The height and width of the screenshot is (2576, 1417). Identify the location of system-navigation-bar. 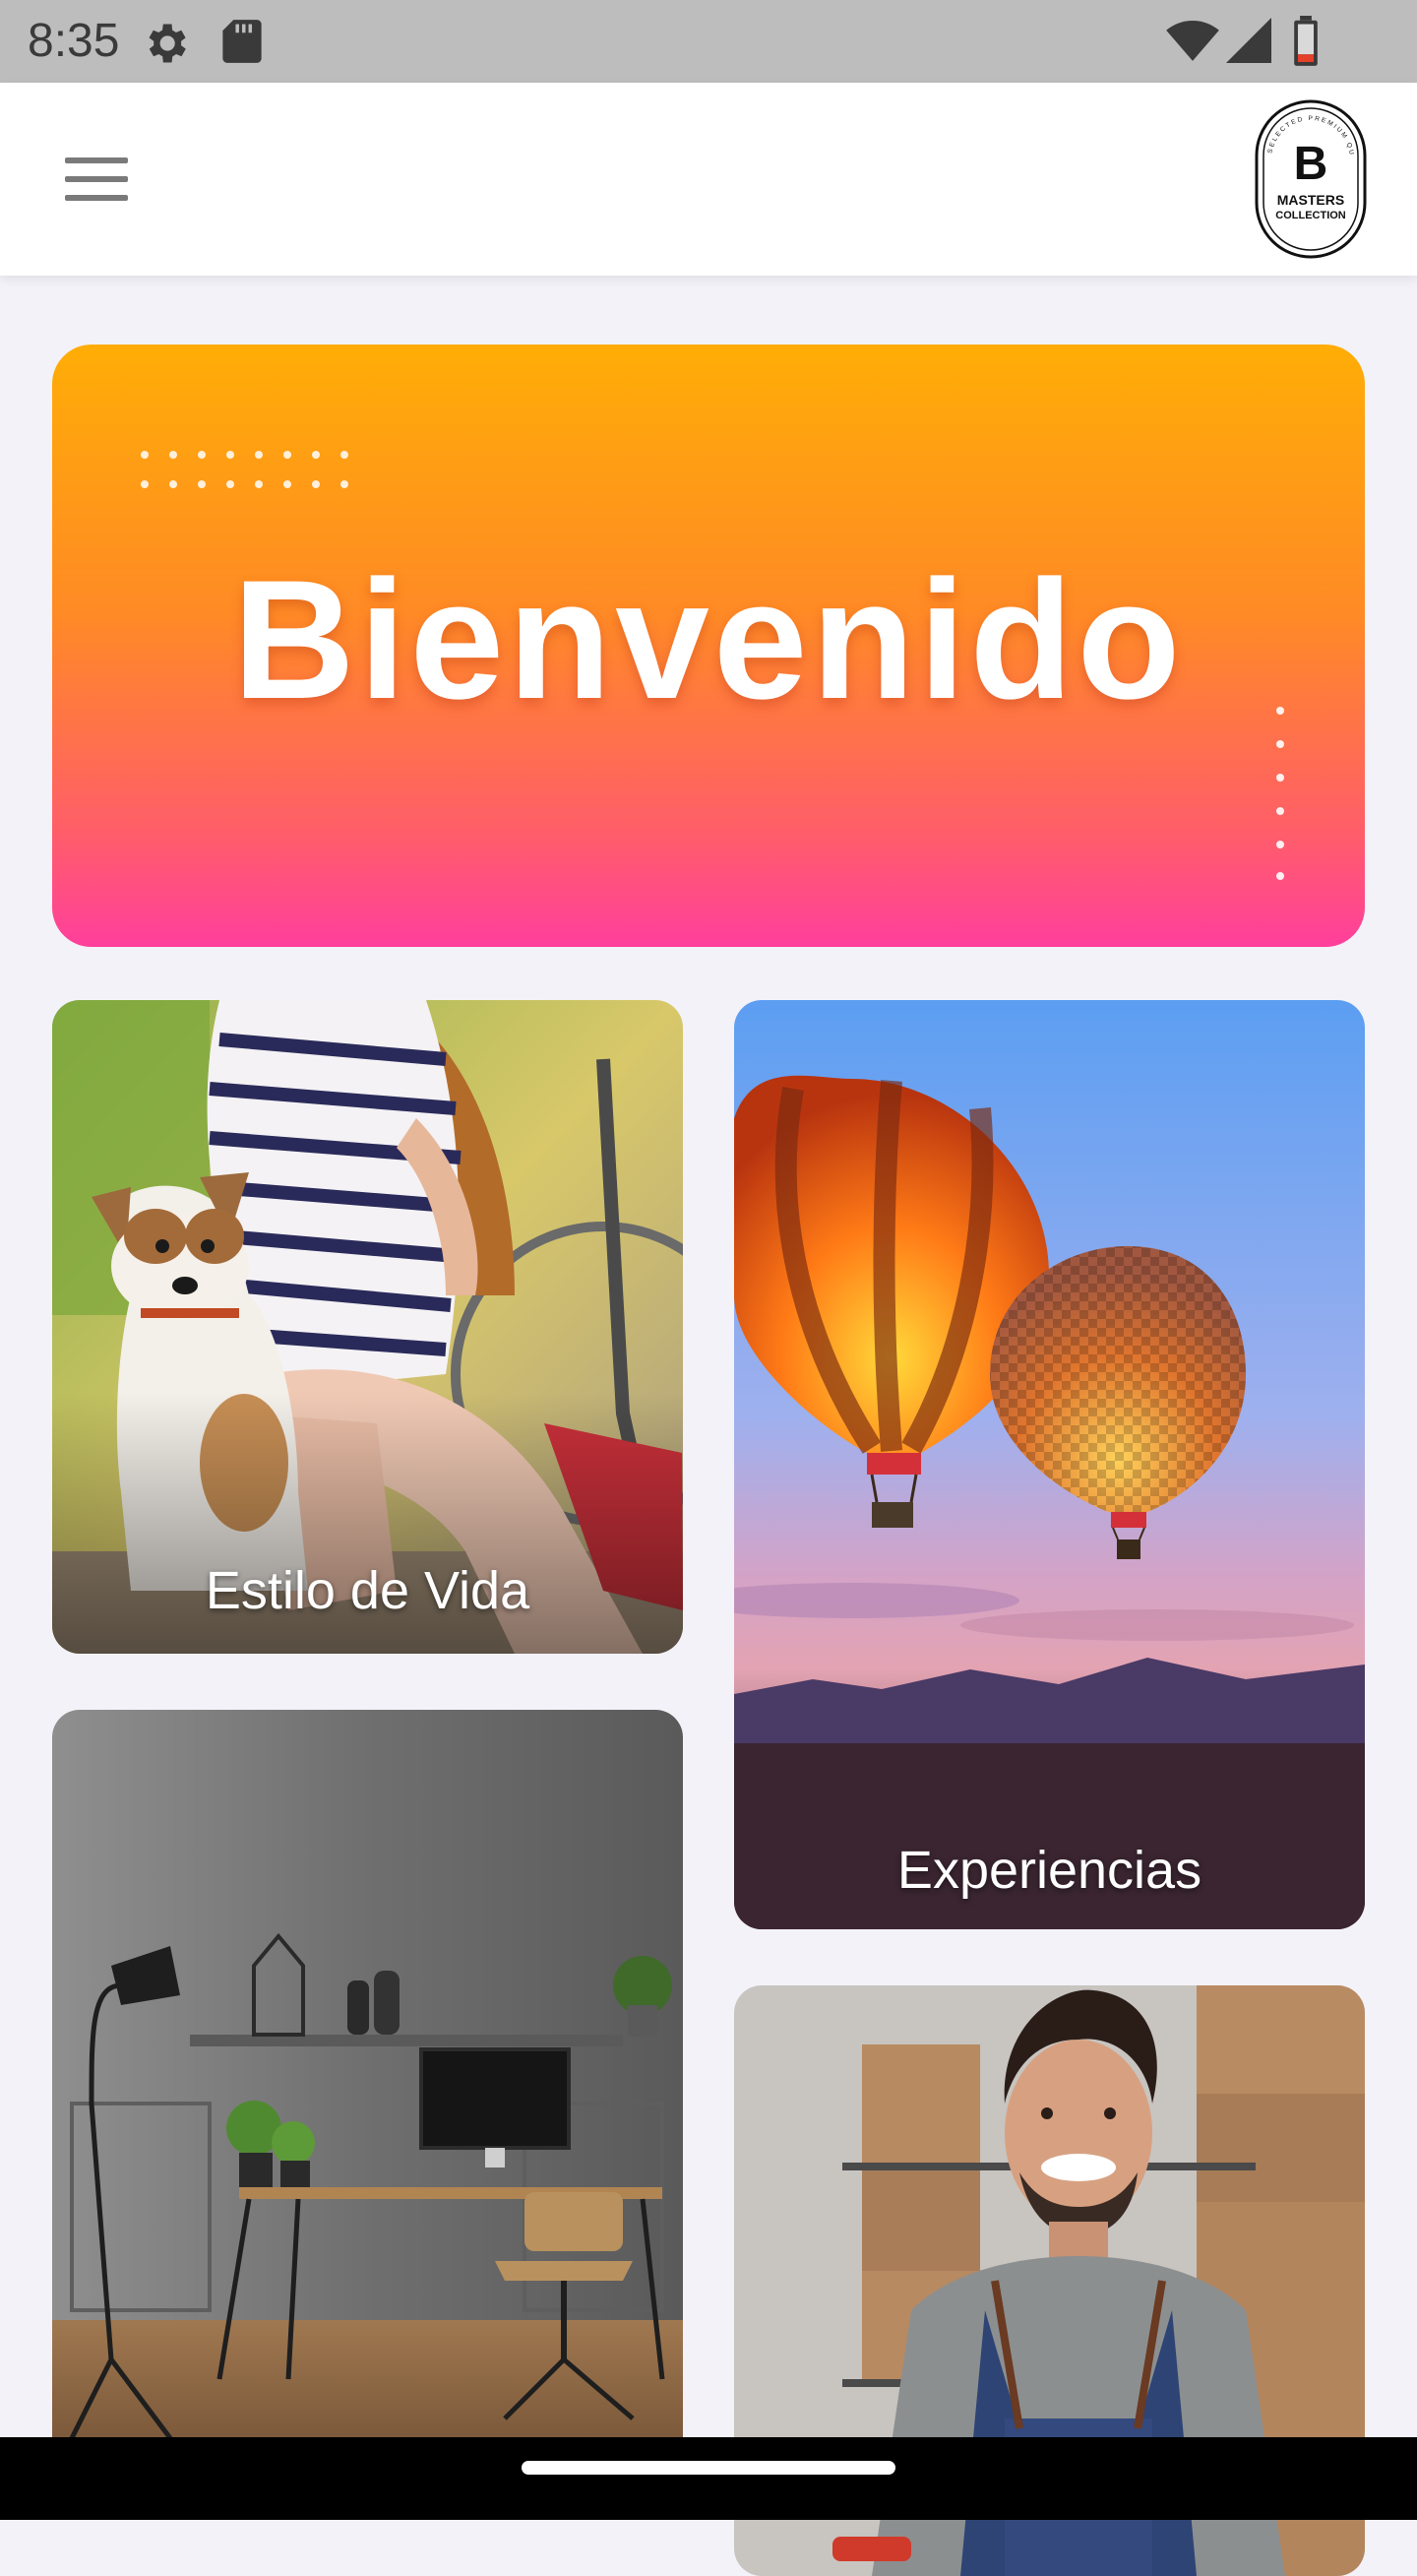
(708, 2478).